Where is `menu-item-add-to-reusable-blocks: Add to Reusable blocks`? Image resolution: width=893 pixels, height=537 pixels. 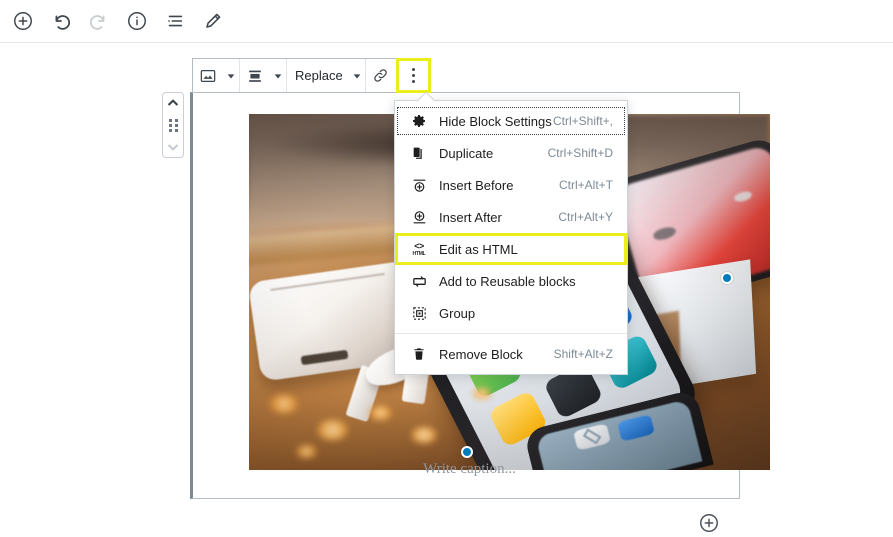 menu-item-add-to-reusable-blocks: Add to Reusable blocks is located at coordinates (511, 281).